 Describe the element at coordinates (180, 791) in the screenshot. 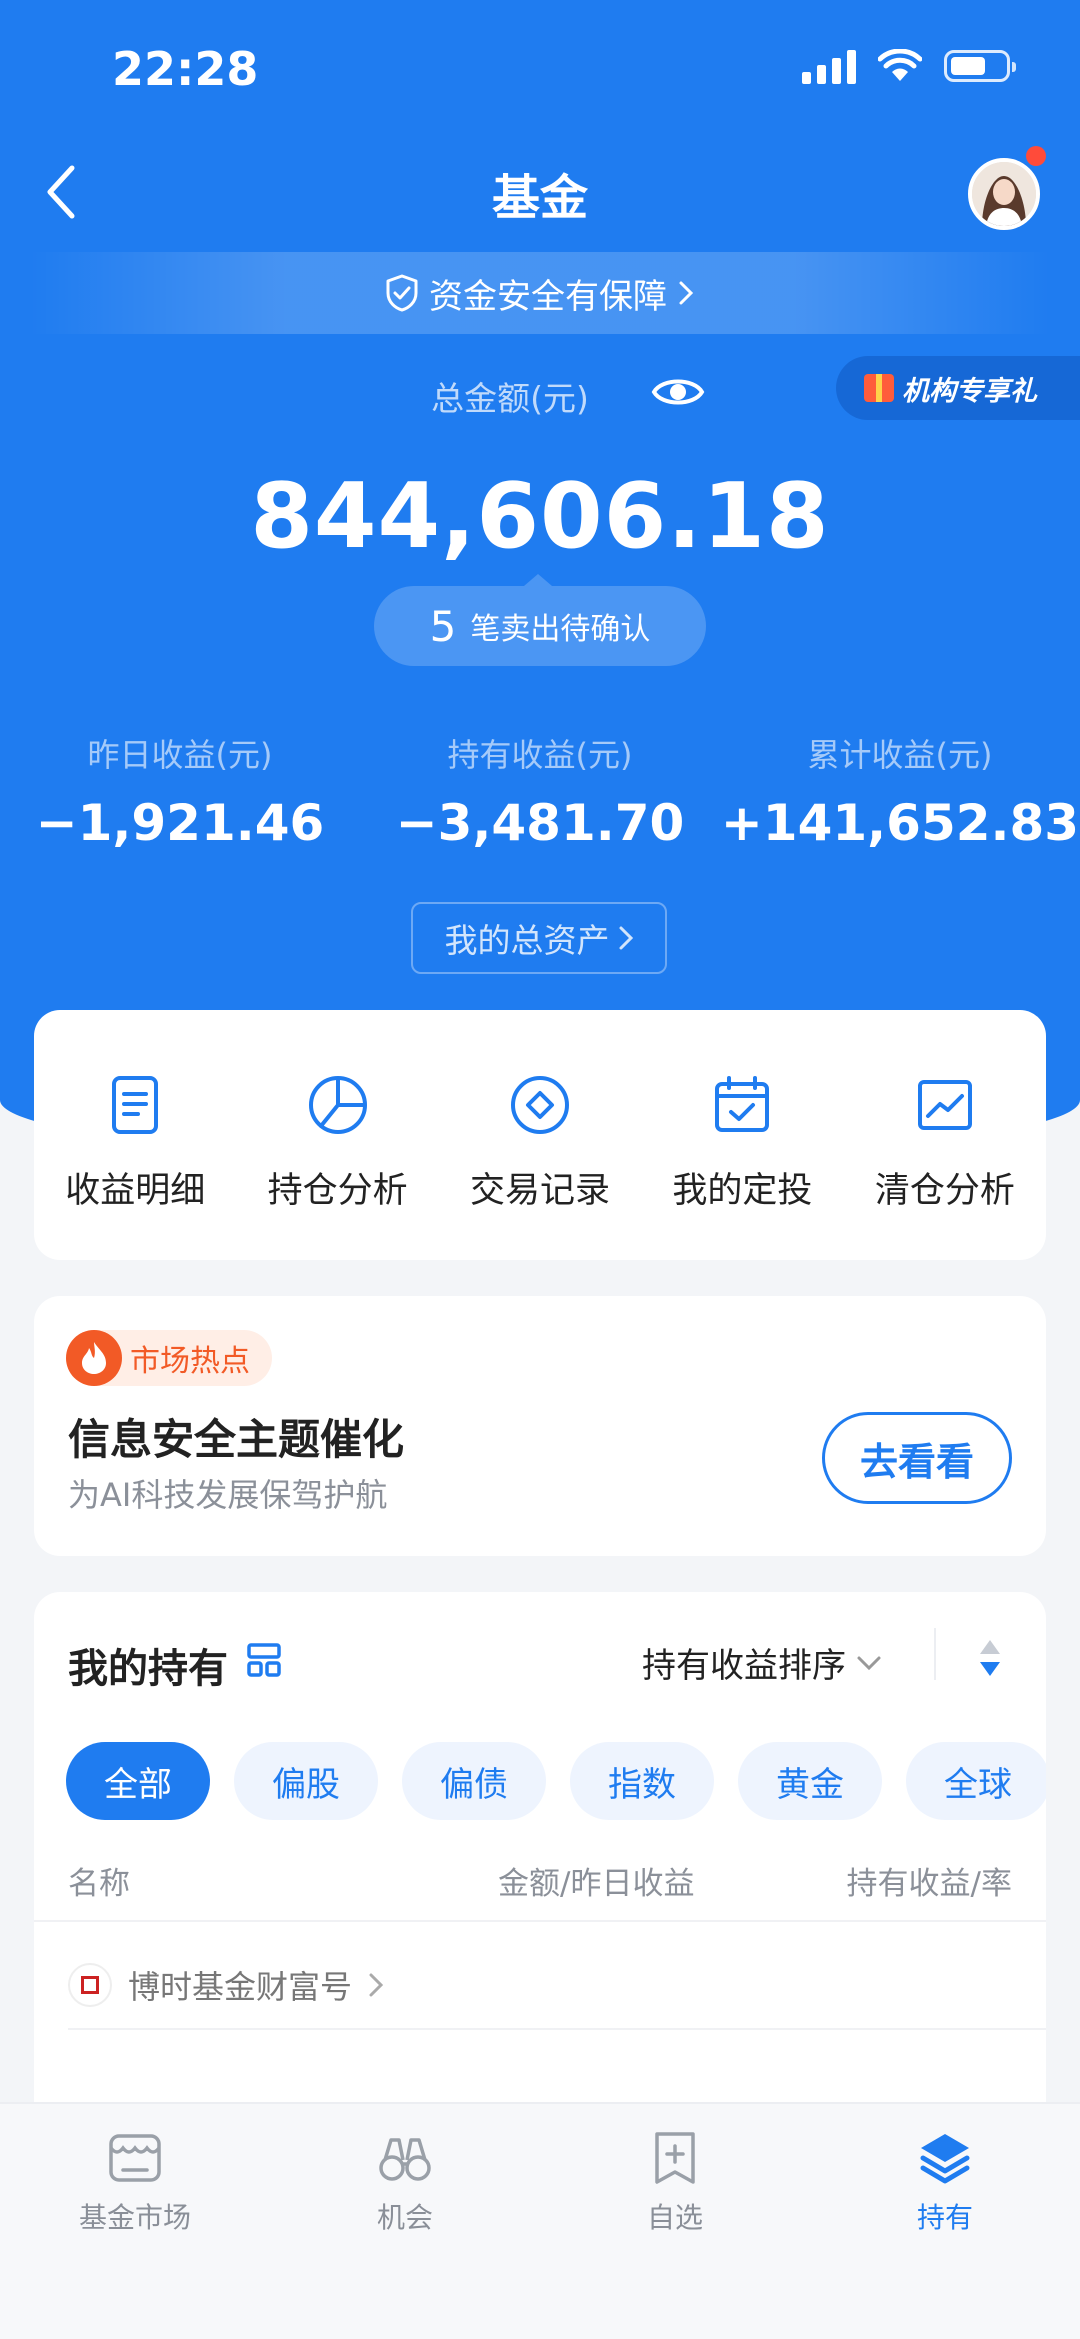

I see `stat-yesterday: 昨日收益(元) −1,921.46` at that location.